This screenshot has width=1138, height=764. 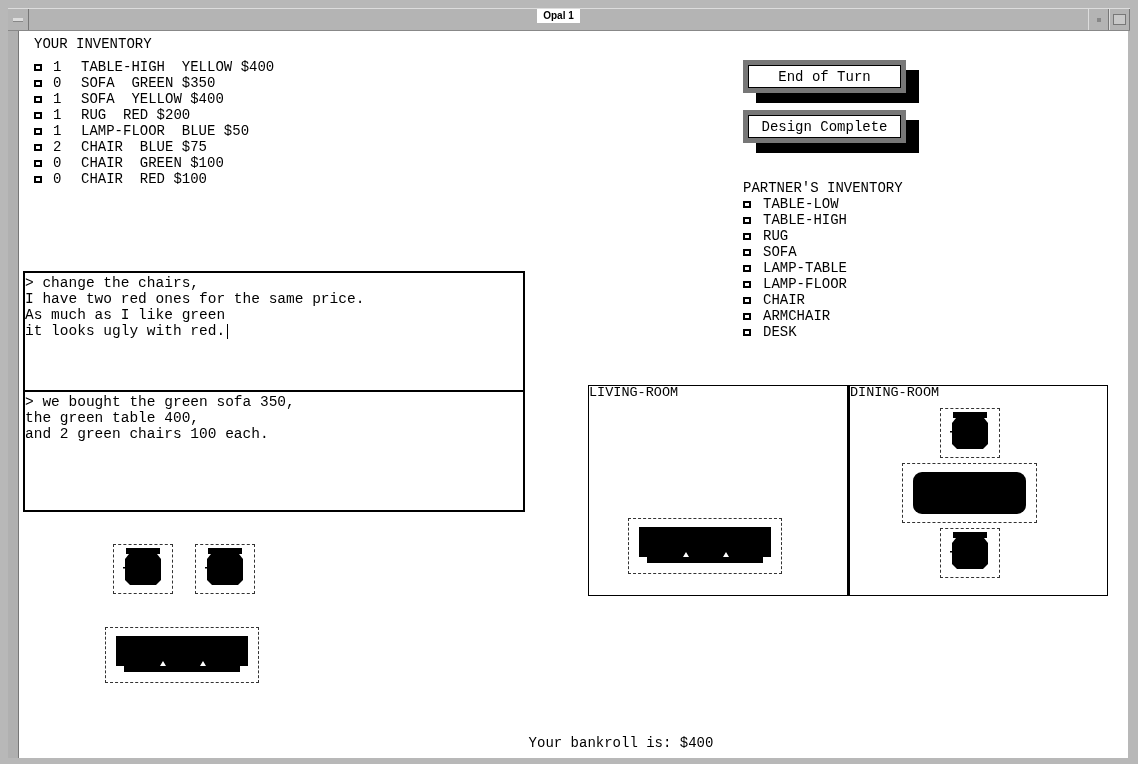 What do you see at coordinates (776, 236) in the screenshot?
I see `inventory-item: RUG` at bounding box center [776, 236].